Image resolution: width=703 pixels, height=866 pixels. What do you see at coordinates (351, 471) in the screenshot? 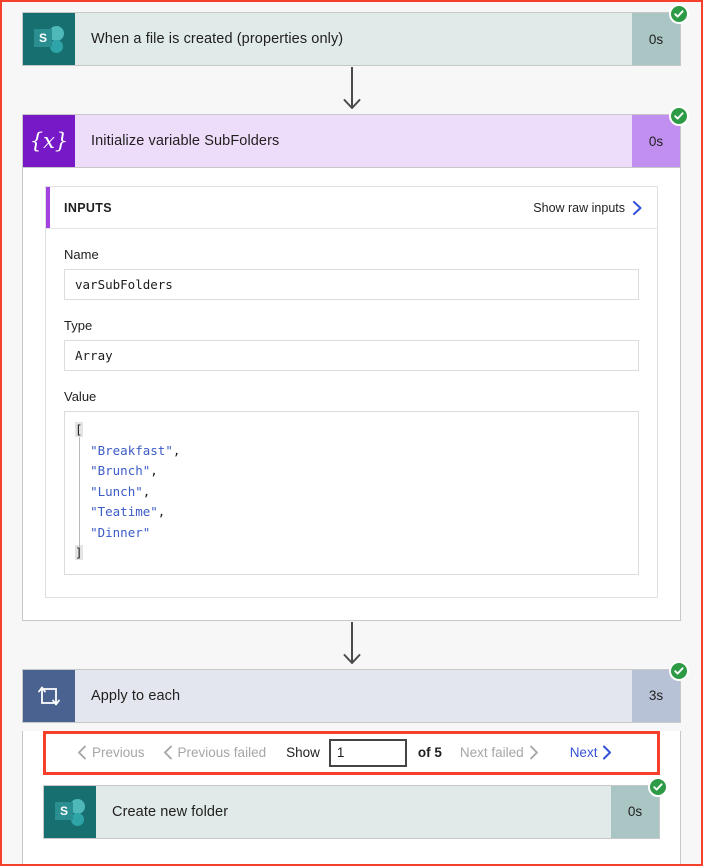
I see `code-line-item: "Brunch",` at bounding box center [351, 471].